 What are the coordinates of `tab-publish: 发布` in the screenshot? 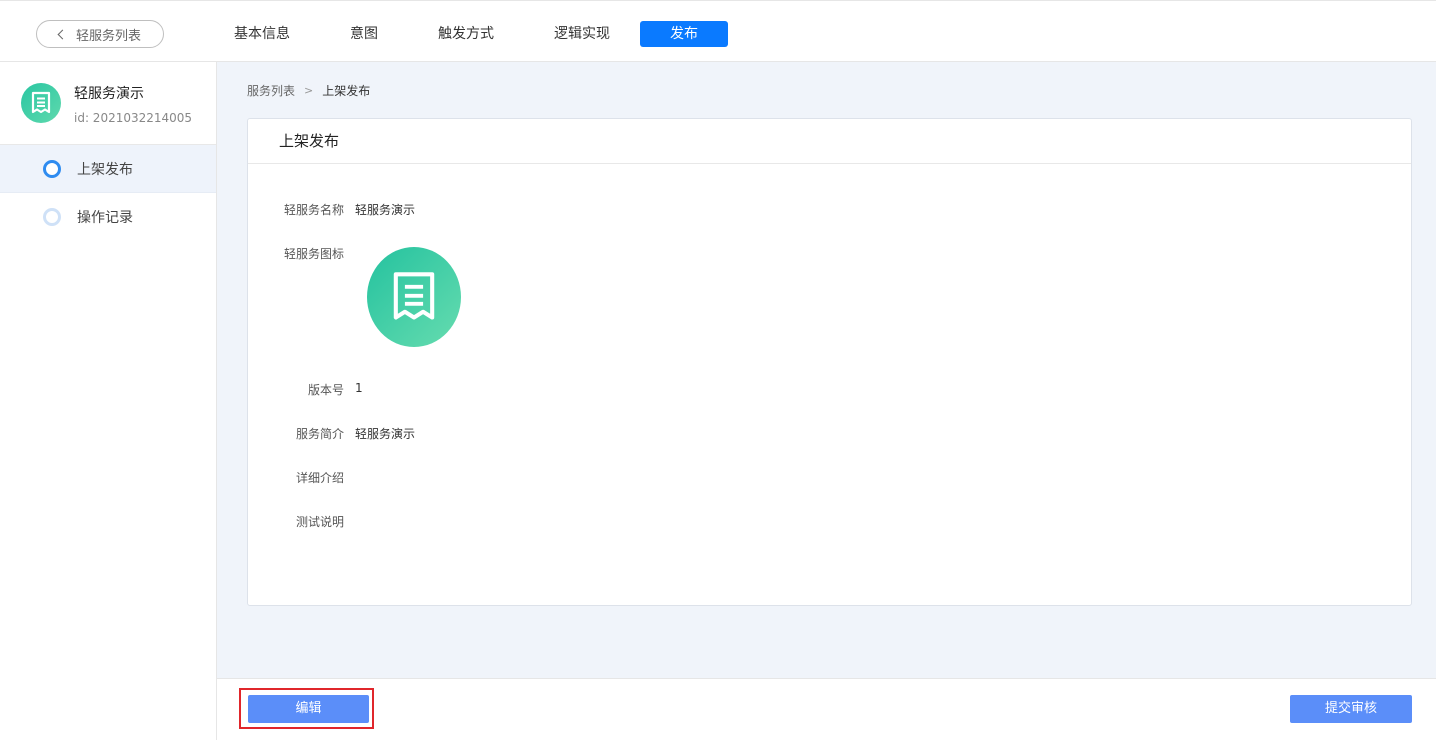 It's located at (684, 34).